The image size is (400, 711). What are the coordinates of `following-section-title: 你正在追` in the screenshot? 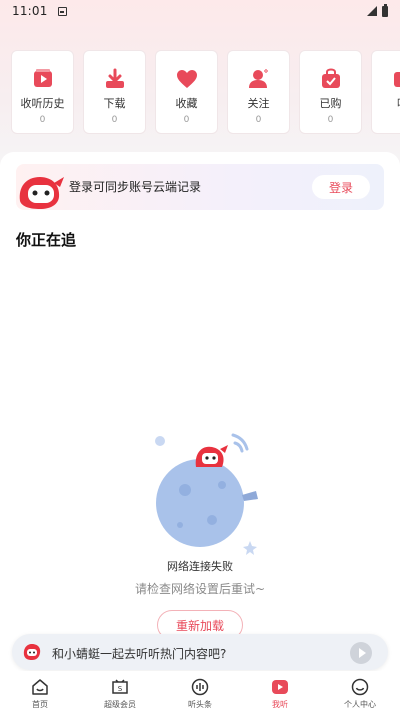 It's located at (46, 240).